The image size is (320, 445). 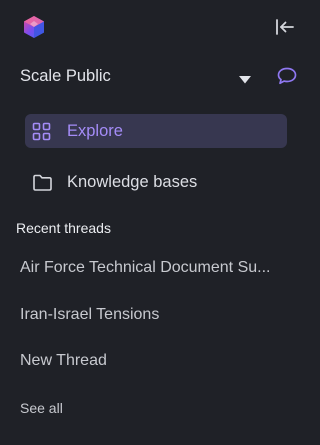 I want to click on nav-item-explore: Explore, so click(x=156, y=131).